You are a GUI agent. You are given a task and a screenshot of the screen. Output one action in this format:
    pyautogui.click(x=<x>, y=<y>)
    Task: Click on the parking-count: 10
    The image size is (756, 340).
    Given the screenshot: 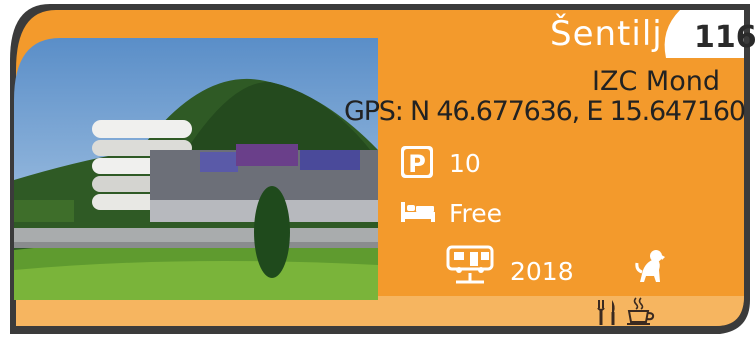 What is the action you would take?
    pyautogui.click(x=465, y=163)
    